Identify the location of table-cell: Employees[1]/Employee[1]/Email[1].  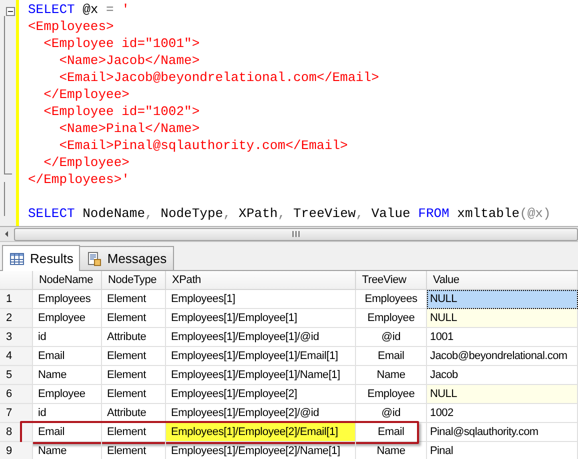
(261, 356).